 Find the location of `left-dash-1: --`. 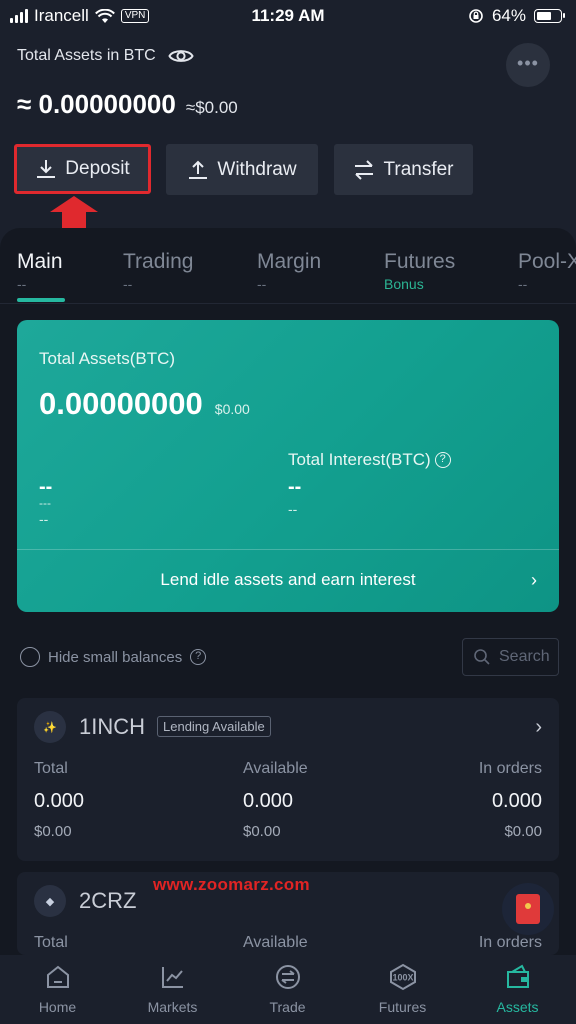

left-dash-1: -- is located at coordinates (46, 487).